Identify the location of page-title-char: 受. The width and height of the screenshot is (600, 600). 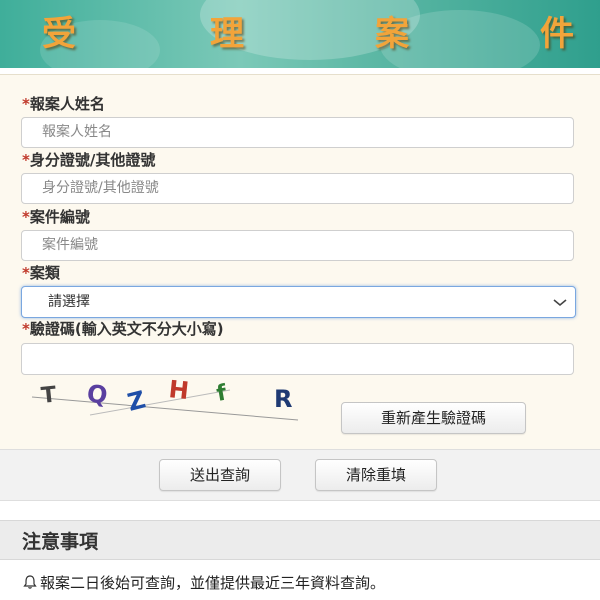
(59, 34).